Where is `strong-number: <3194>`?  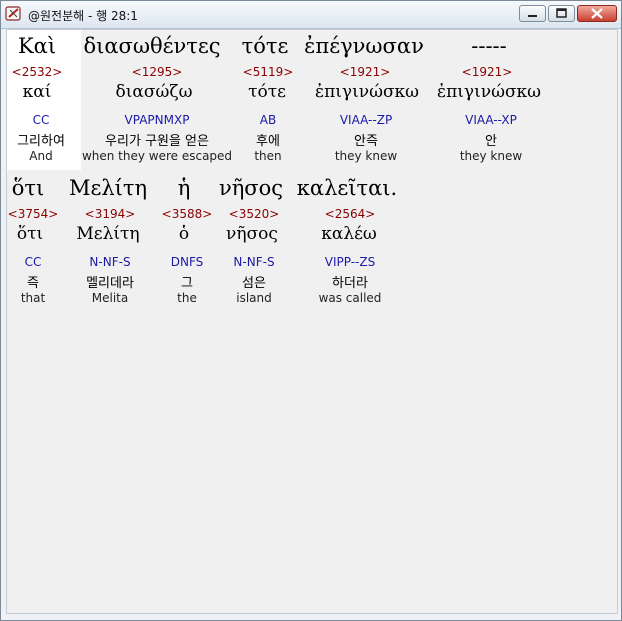
strong-number: <3194> is located at coordinates (110, 214).